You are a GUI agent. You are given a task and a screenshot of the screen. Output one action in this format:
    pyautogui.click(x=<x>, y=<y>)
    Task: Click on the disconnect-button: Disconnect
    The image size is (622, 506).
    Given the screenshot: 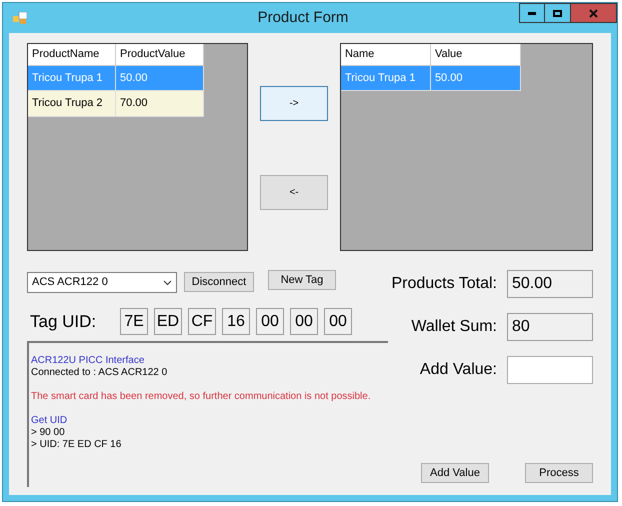 What is the action you would take?
    pyautogui.click(x=219, y=282)
    